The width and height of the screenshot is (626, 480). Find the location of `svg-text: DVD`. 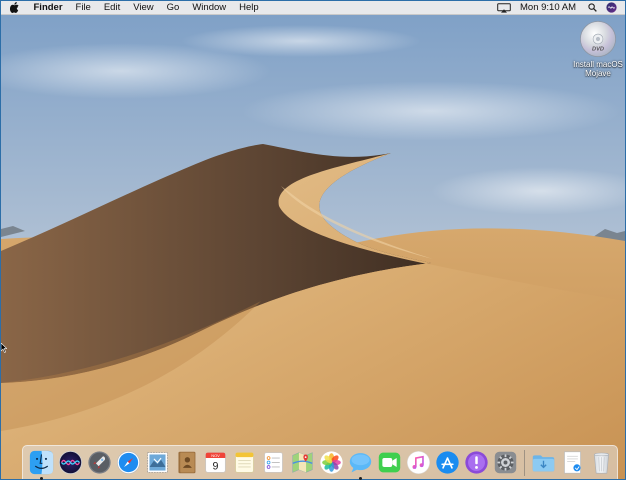

svg-text: DVD is located at coordinates (598, 49).